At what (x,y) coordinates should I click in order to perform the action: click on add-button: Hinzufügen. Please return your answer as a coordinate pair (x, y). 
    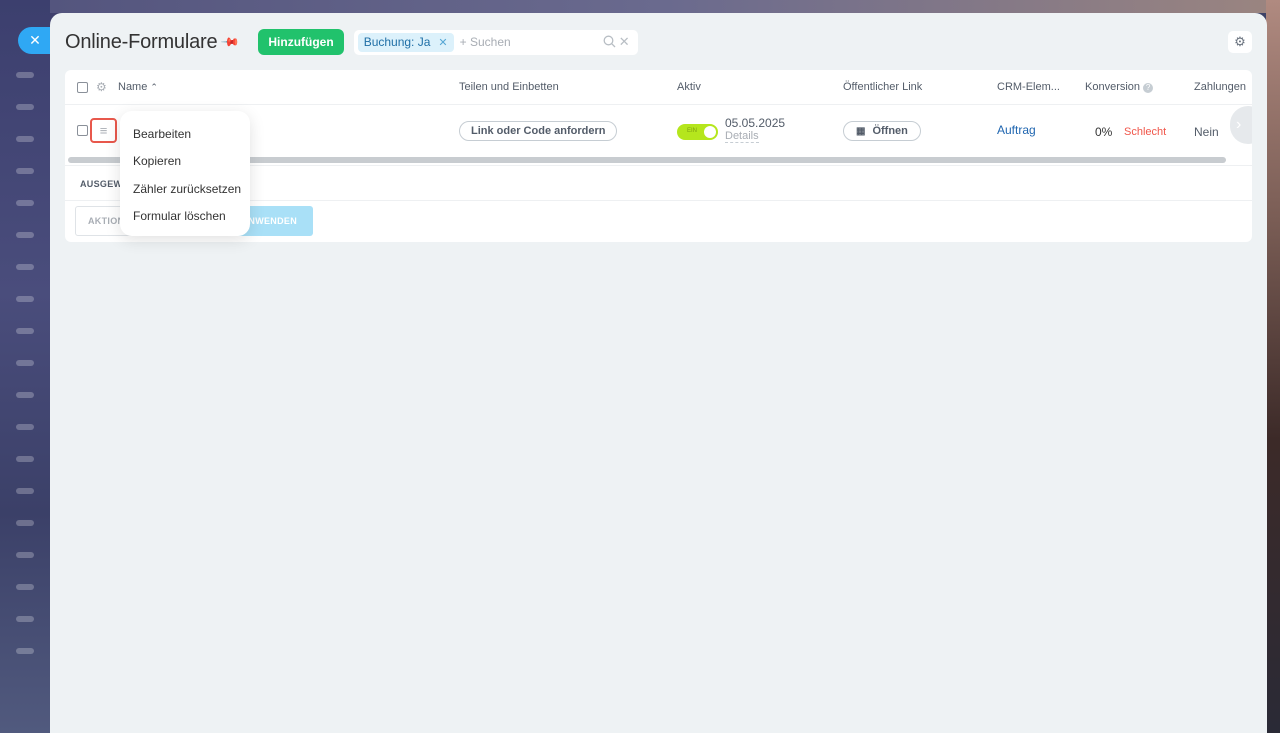
    Looking at the image, I should click on (301, 42).